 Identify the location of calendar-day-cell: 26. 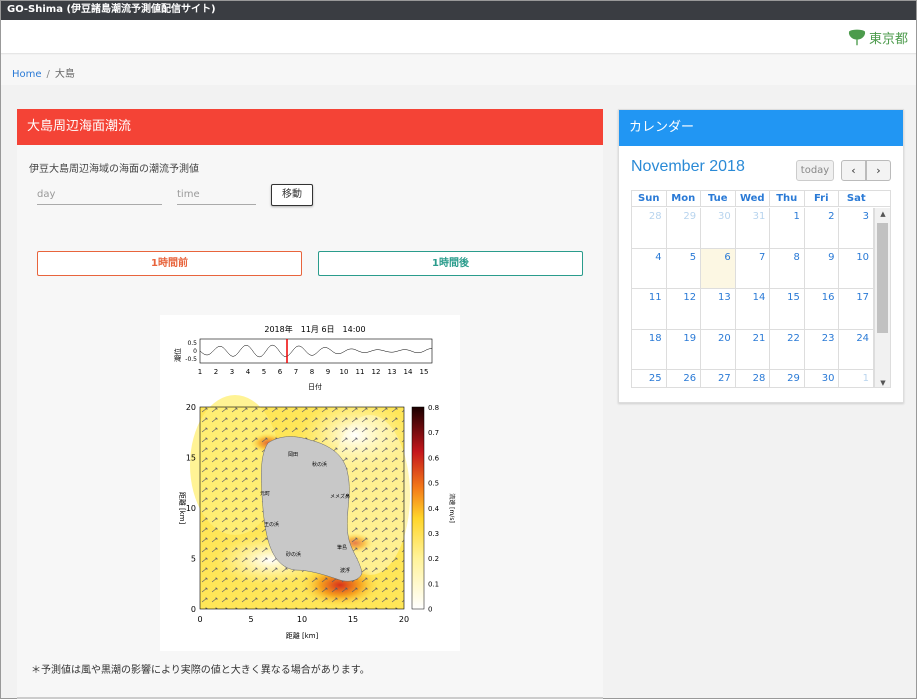
(684, 378).